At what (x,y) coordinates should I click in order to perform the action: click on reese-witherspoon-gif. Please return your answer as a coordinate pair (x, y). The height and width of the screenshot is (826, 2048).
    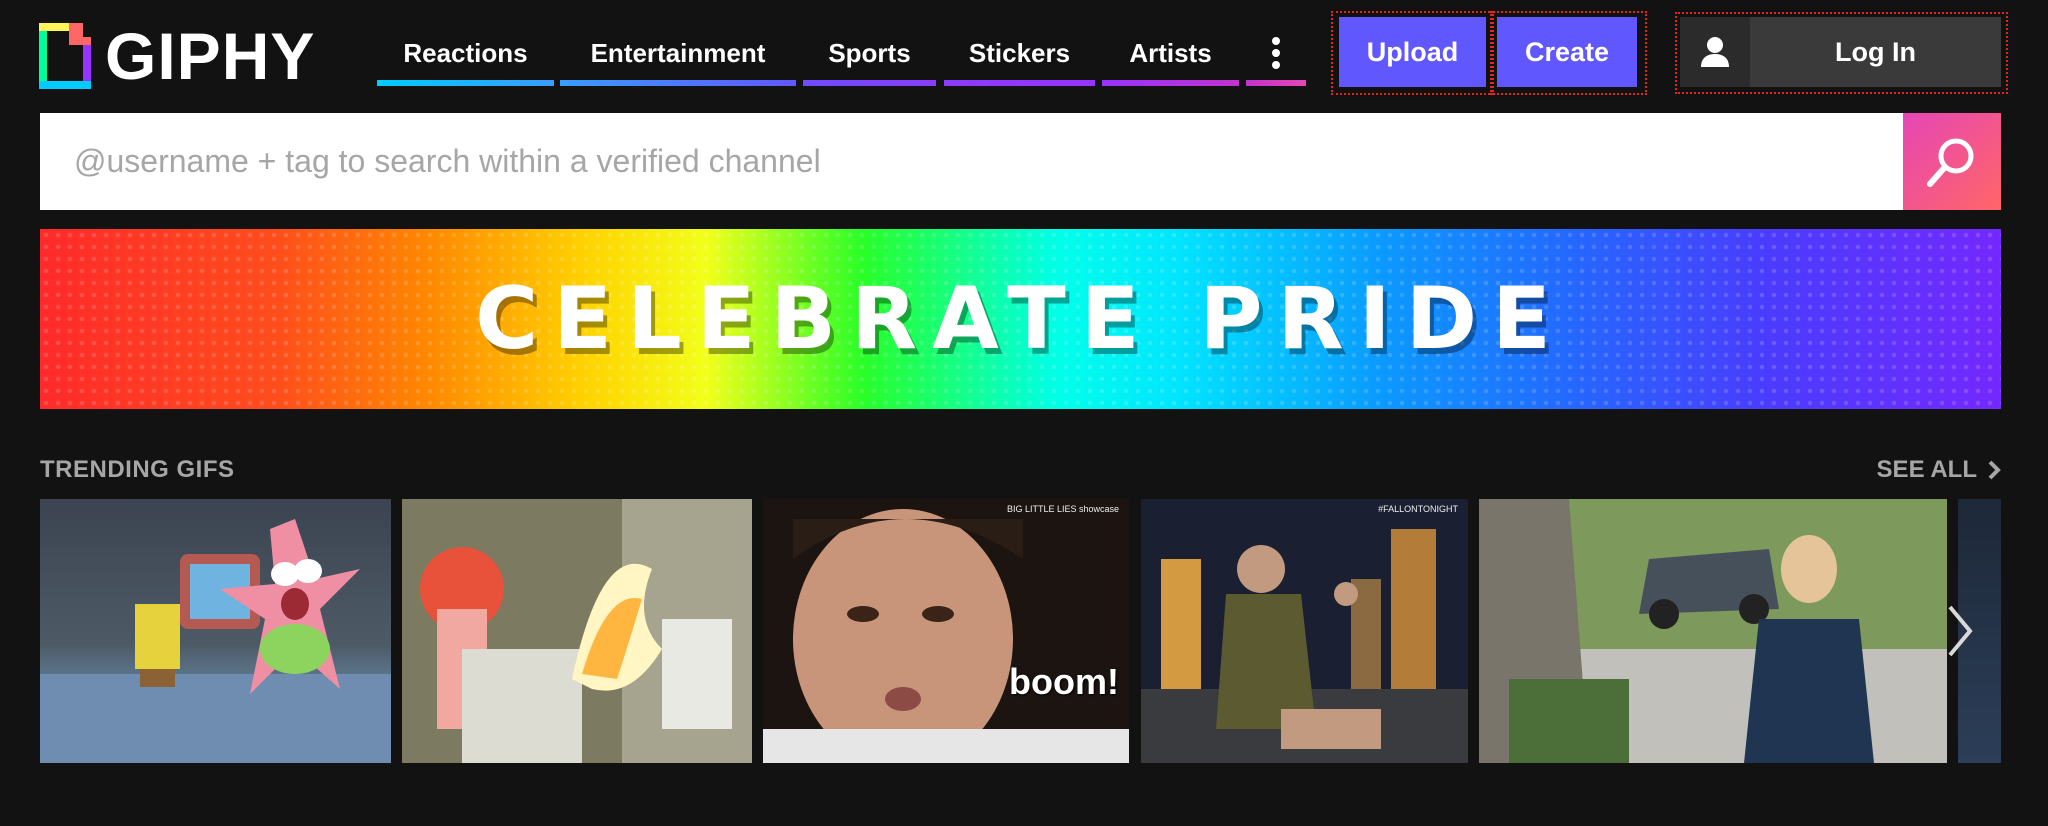
    Looking at the image, I should click on (1713, 631).